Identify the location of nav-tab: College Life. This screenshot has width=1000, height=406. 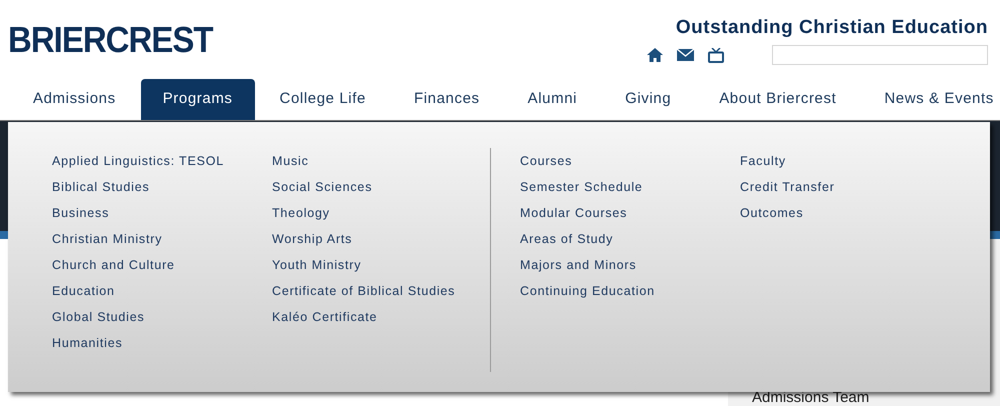
(323, 99).